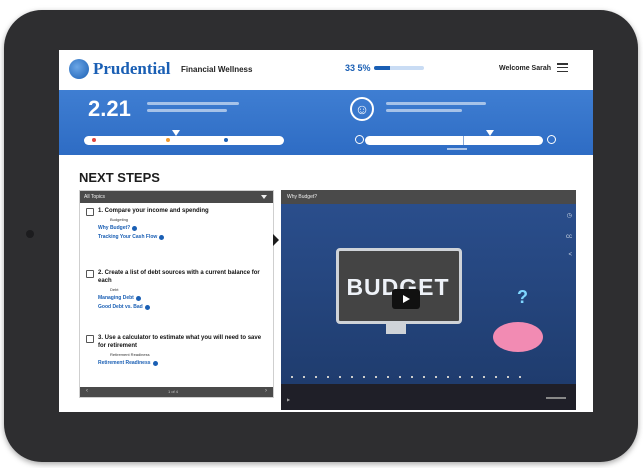 The image size is (643, 468). Describe the element at coordinates (264, 197) in the screenshot. I see `chevron-down-icon` at that location.